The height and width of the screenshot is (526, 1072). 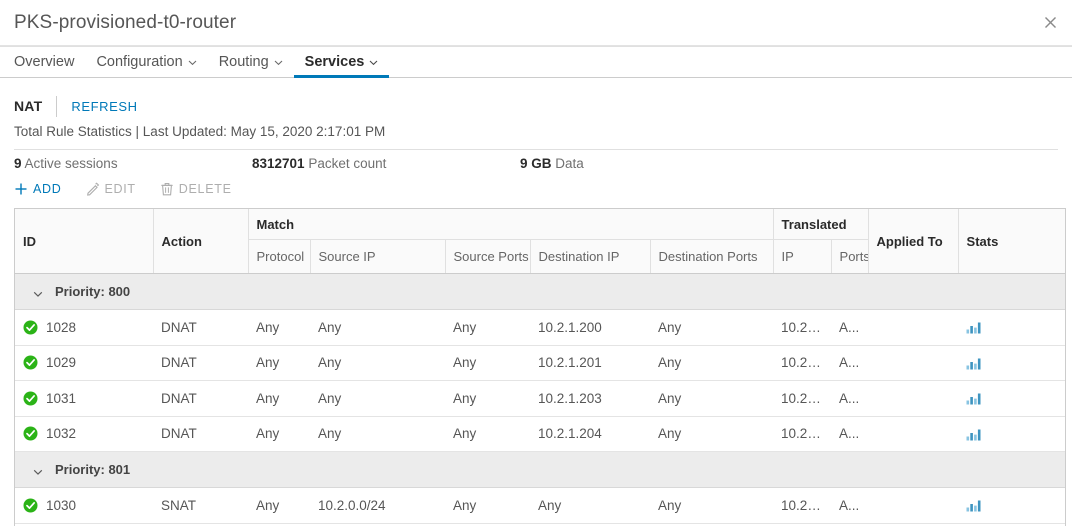 What do you see at coordinates (66, 163) in the screenshot?
I see `stat-active-sessions: 9 Active sessions` at bounding box center [66, 163].